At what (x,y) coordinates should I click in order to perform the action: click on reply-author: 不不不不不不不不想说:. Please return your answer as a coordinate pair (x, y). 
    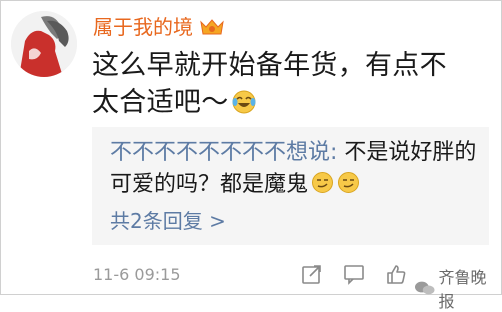
    Looking at the image, I should click on (223, 152).